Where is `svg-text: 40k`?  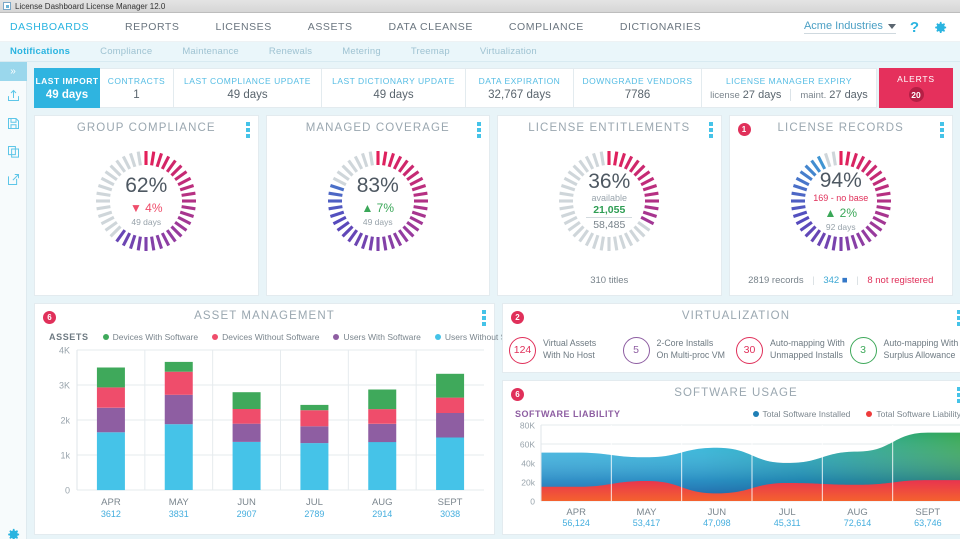
svg-text: 40k is located at coordinates (528, 464).